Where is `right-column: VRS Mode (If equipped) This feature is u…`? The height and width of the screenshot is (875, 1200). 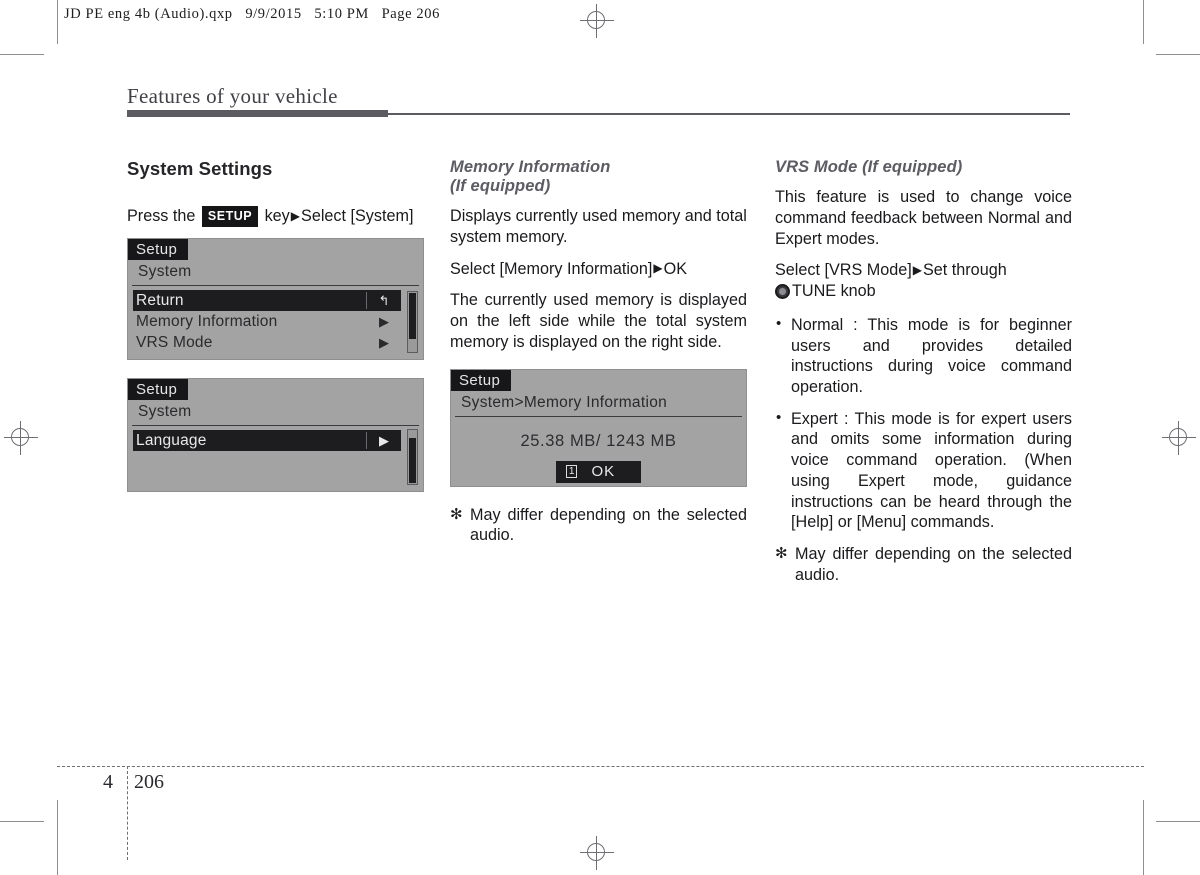 right-column: VRS Mode (If equipped) This feature is u… is located at coordinates (923, 372).